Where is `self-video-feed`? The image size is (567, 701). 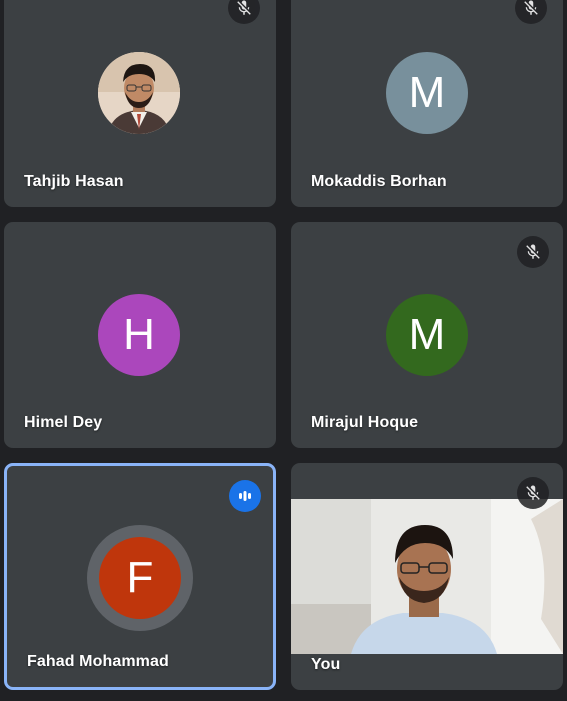 self-video-feed is located at coordinates (427, 576).